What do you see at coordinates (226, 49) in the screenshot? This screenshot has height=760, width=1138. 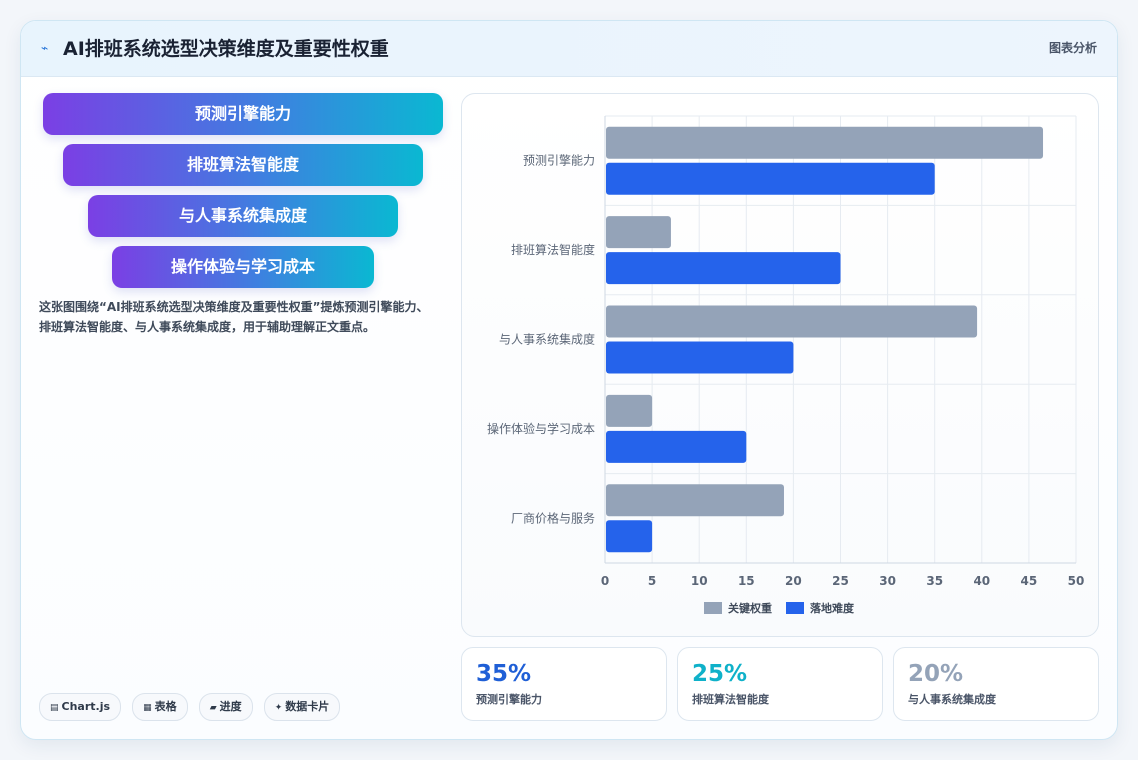 I see `page-title: AI排班系统选型决策维度及重要性权重` at bounding box center [226, 49].